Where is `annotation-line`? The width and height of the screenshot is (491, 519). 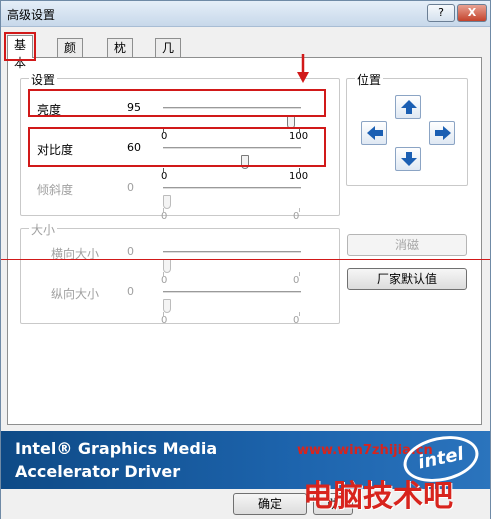
annotation-line is located at coordinates (245, 259).